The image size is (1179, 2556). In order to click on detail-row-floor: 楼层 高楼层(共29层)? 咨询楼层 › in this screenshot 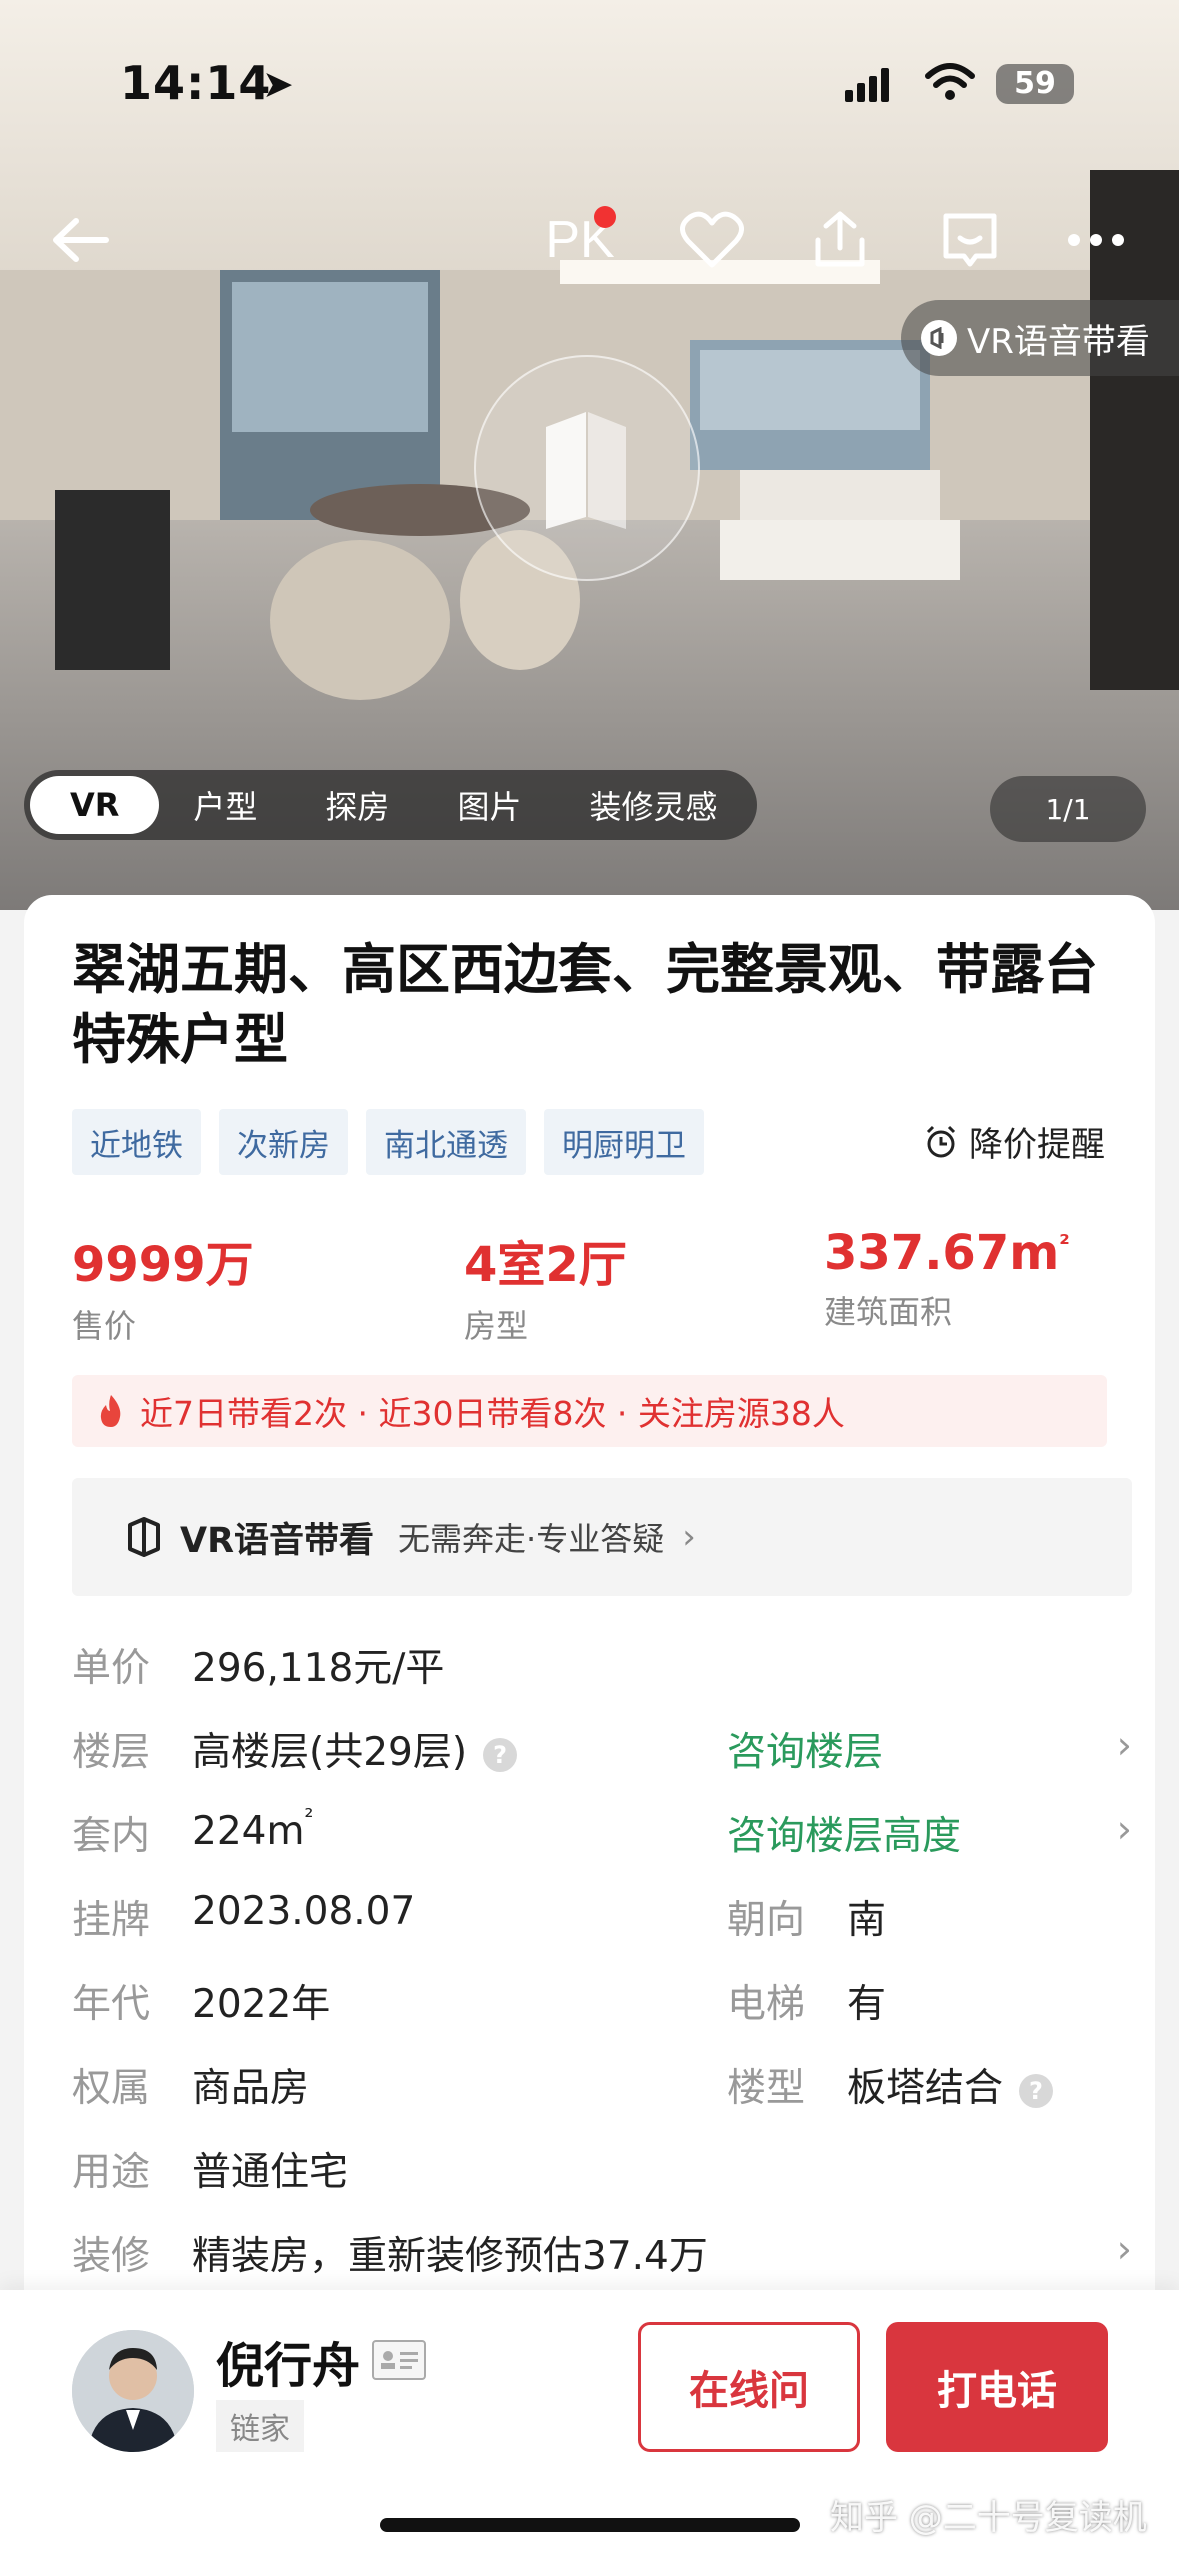, I will do `click(602, 1751)`.